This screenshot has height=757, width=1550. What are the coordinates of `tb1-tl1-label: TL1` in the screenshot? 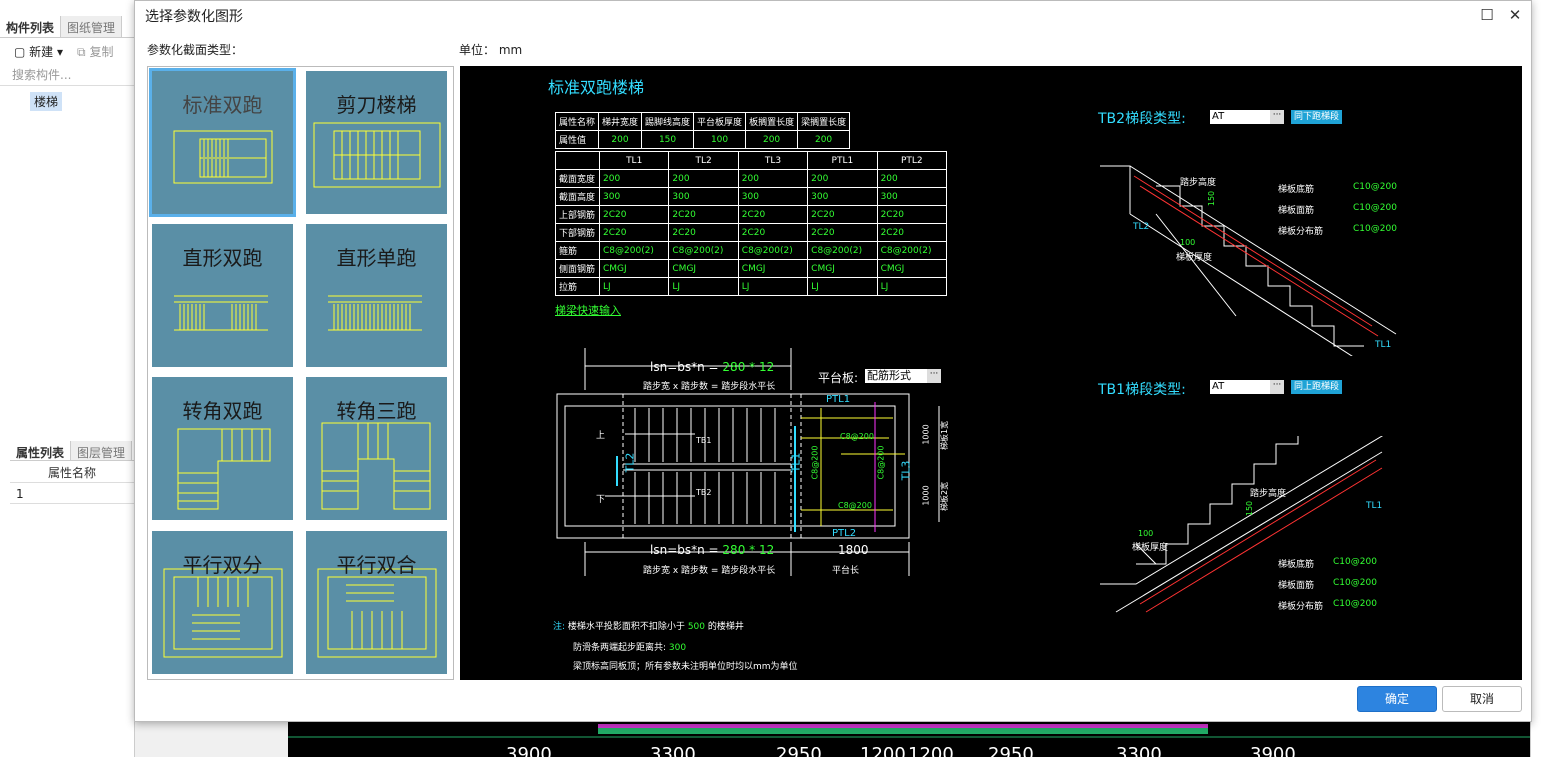 It's located at (1374, 506).